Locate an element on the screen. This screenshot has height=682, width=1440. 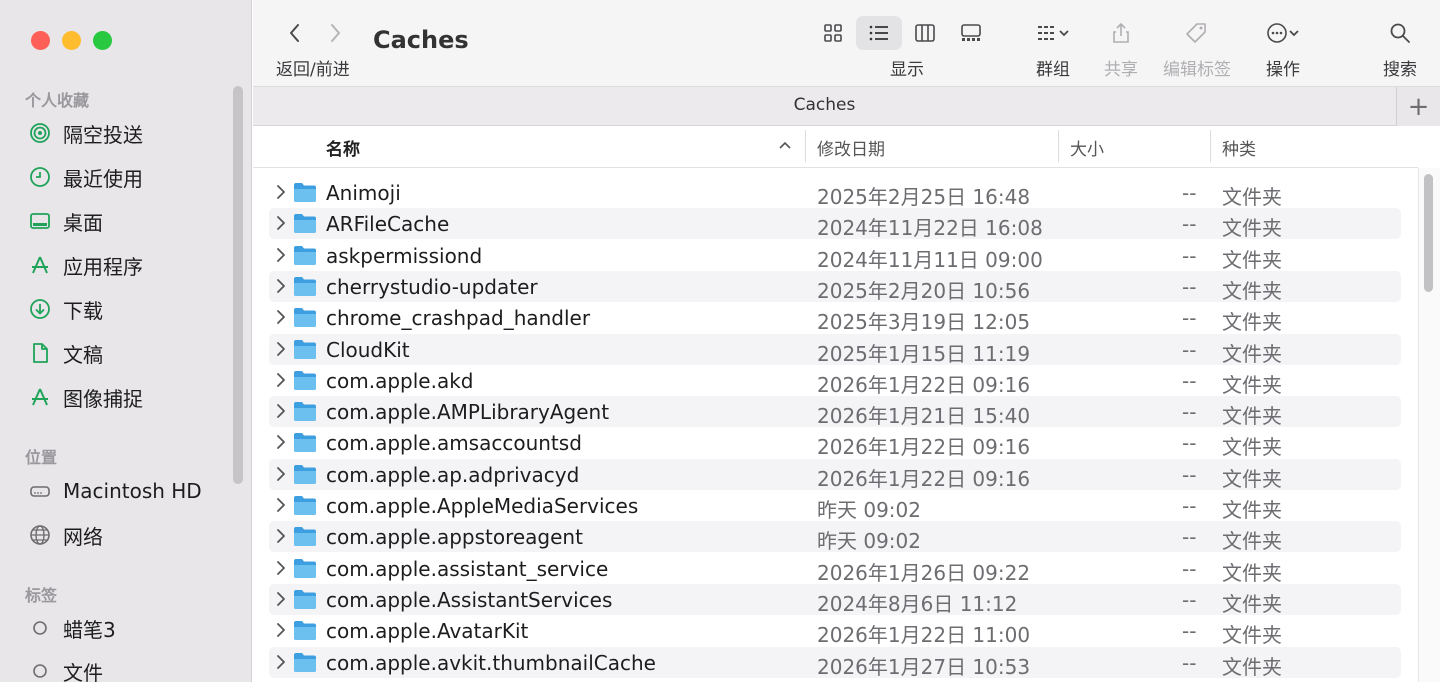
sidebar-item-tag-crayon: 蜡笔3 is located at coordinates (72, 628).